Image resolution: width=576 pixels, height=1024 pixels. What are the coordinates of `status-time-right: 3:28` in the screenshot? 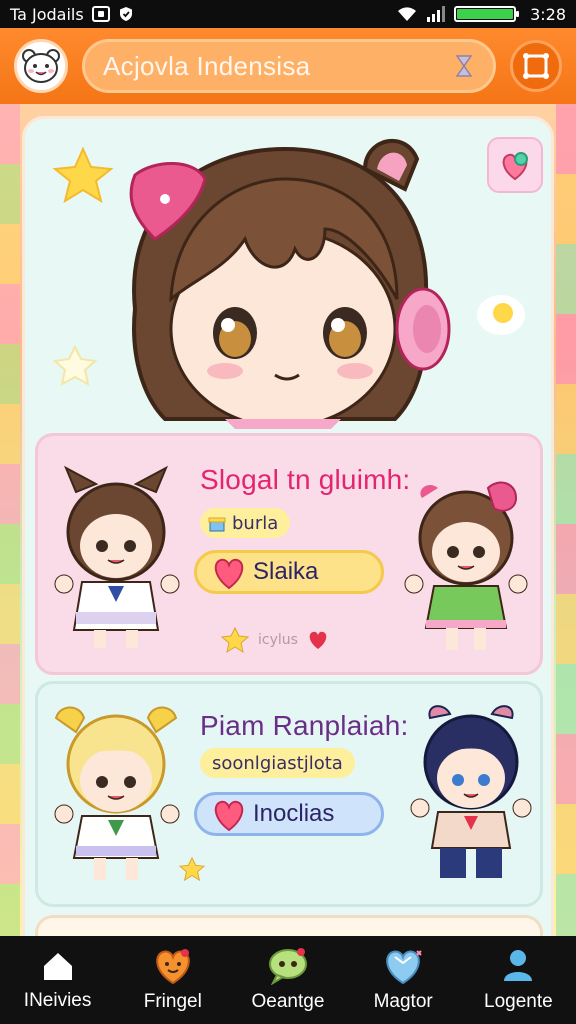 It's located at (548, 14).